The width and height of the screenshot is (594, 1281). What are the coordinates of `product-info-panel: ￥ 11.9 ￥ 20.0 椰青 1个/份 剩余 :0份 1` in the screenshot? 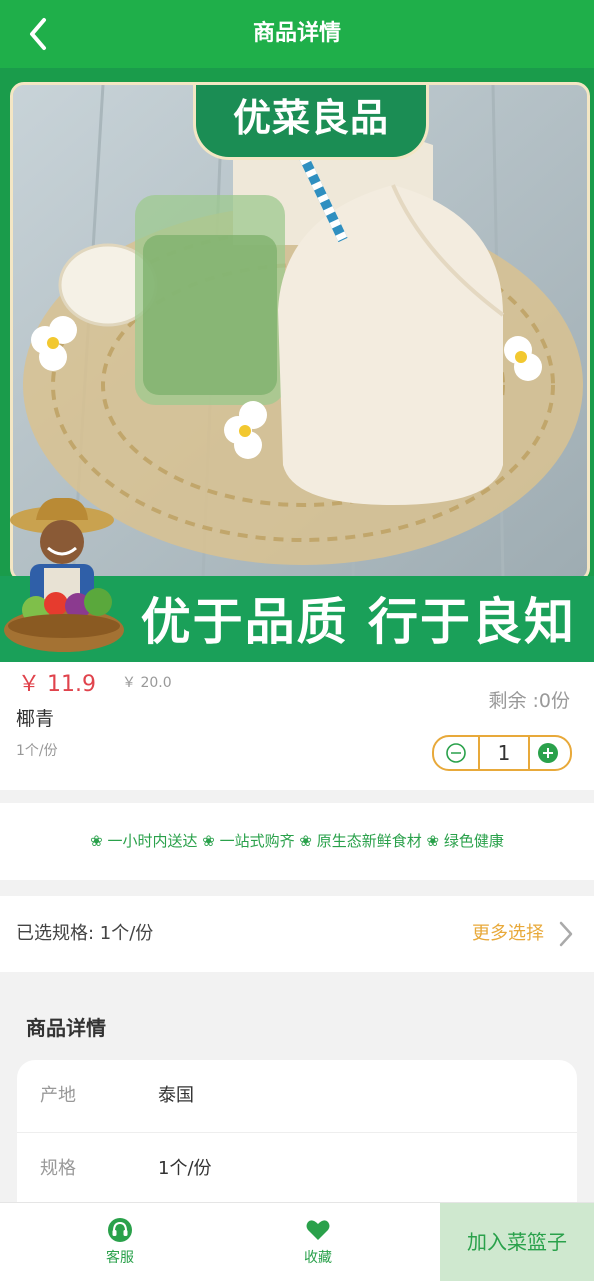 It's located at (297, 726).